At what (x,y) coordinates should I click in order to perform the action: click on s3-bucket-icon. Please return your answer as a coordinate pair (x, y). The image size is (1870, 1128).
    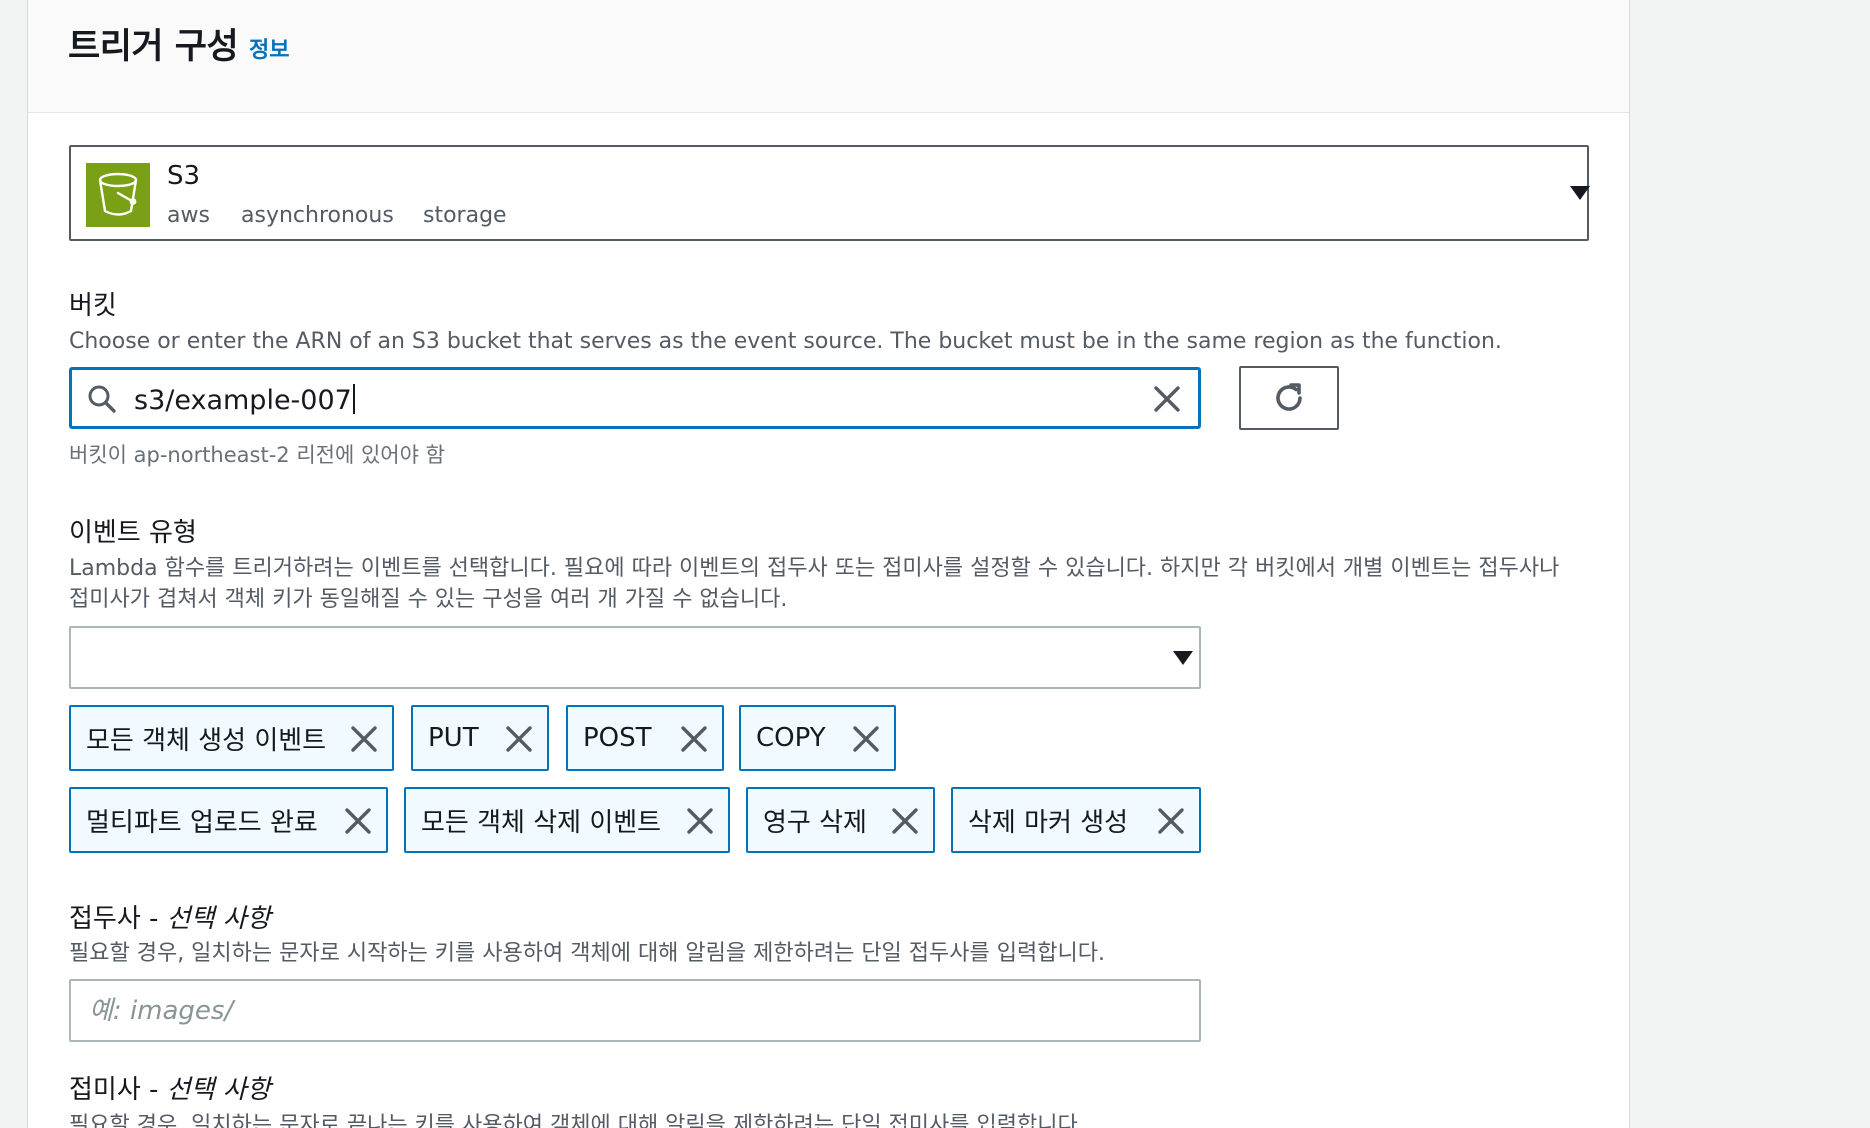
    Looking at the image, I should click on (118, 195).